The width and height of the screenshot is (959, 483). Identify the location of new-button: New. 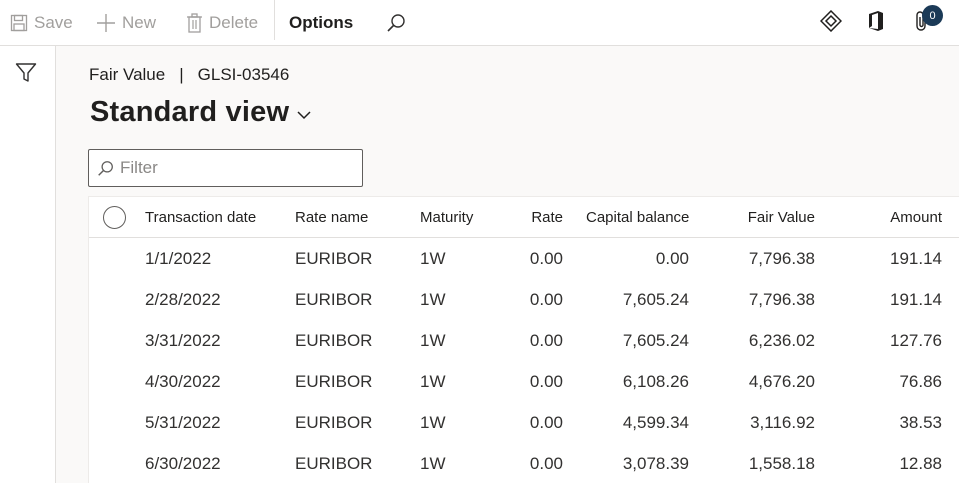
(126, 23).